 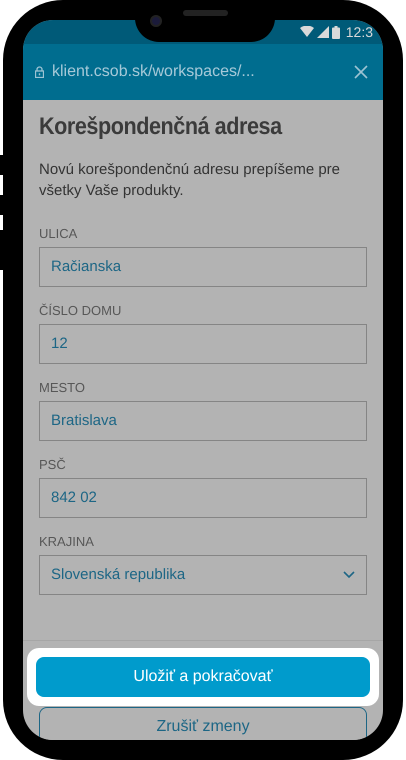 What do you see at coordinates (190, 180) in the screenshot?
I see `description-text: Novú korešpondenčnú adresu prepíšeme pre všetky Vaše produkty.` at bounding box center [190, 180].